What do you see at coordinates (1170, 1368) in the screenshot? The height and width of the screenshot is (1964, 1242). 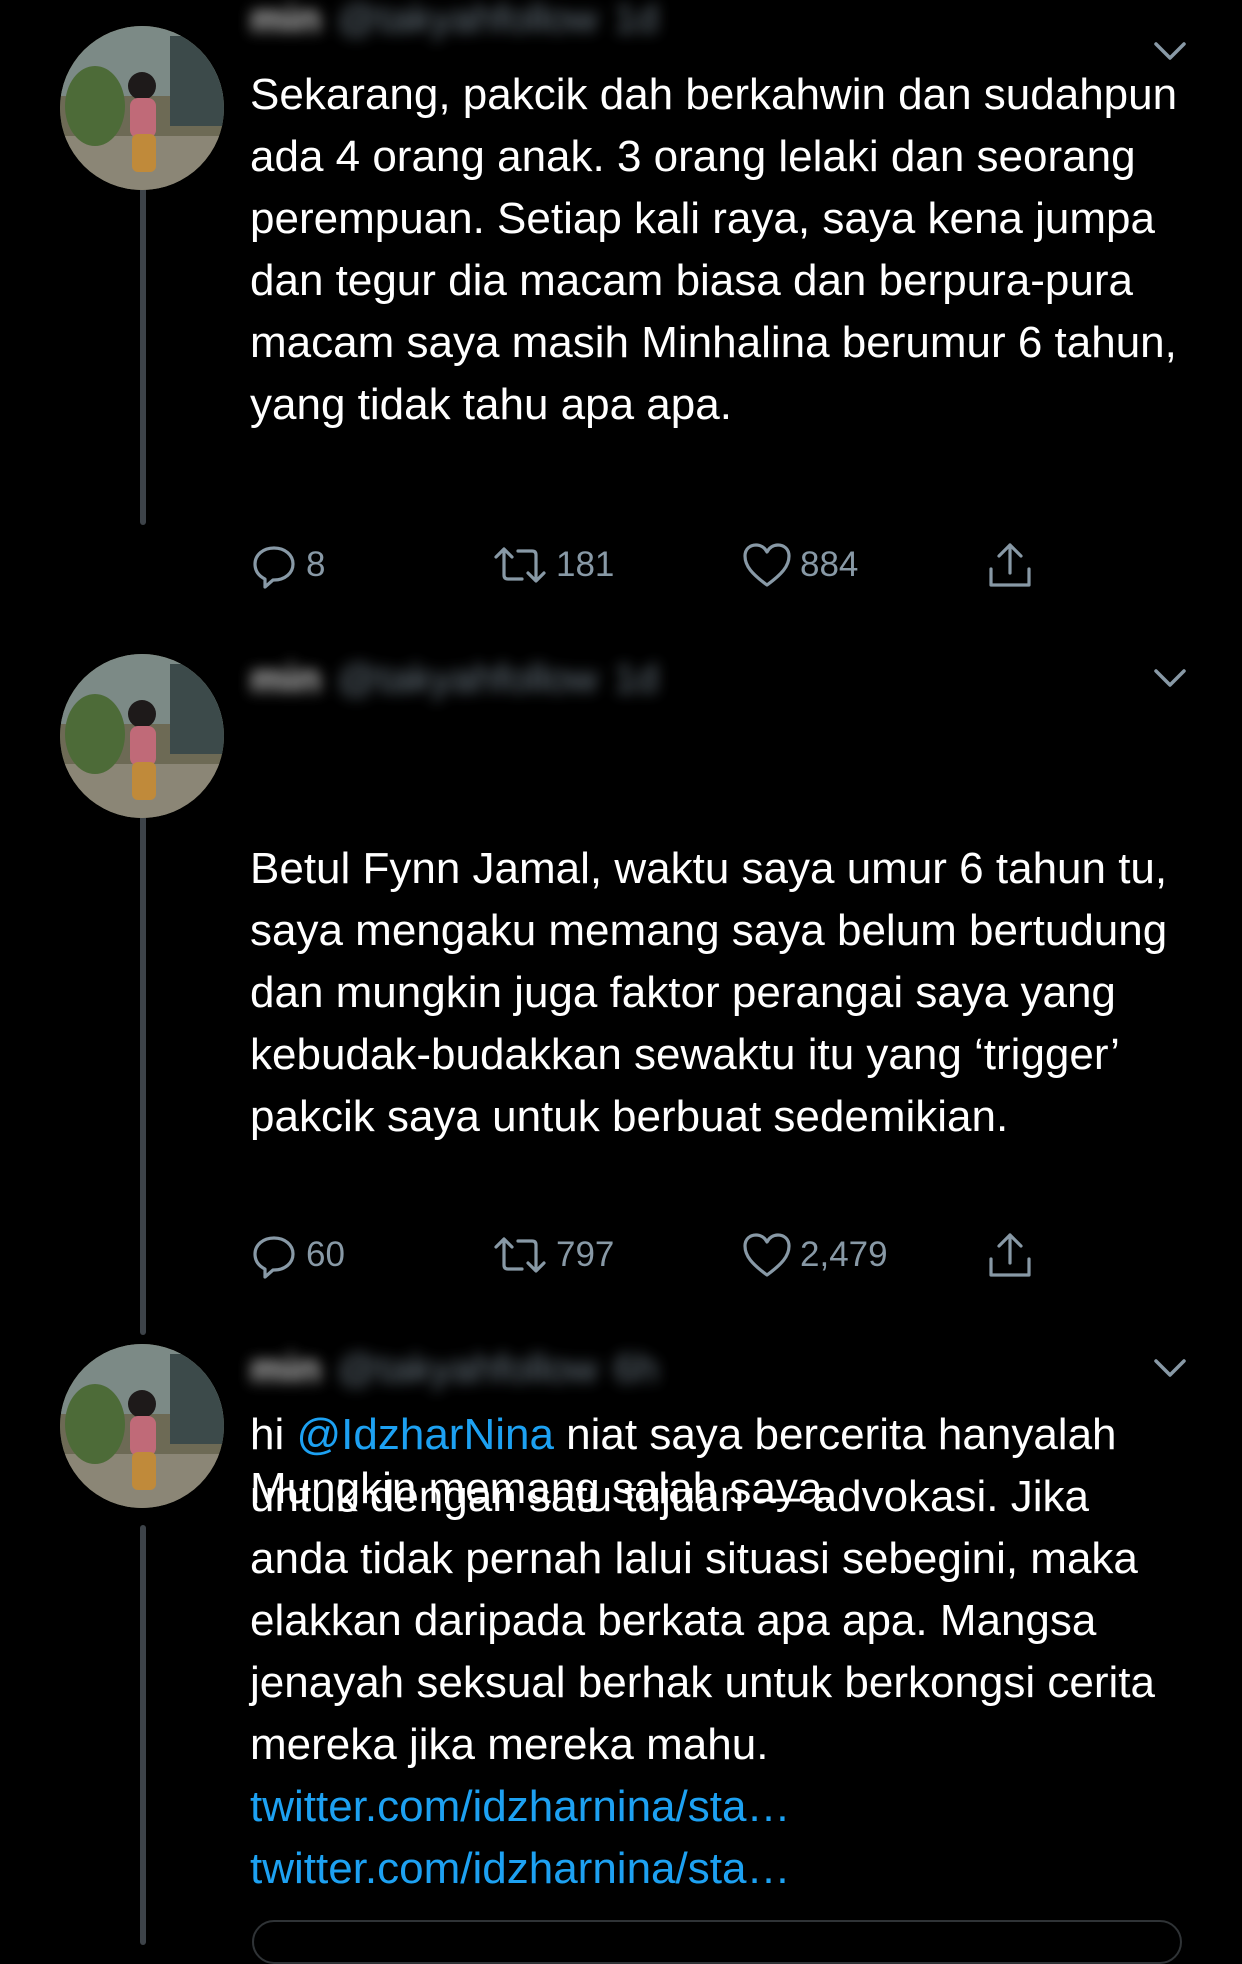 I see `chevron-down-icon` at bounding box center [1170, 1368].